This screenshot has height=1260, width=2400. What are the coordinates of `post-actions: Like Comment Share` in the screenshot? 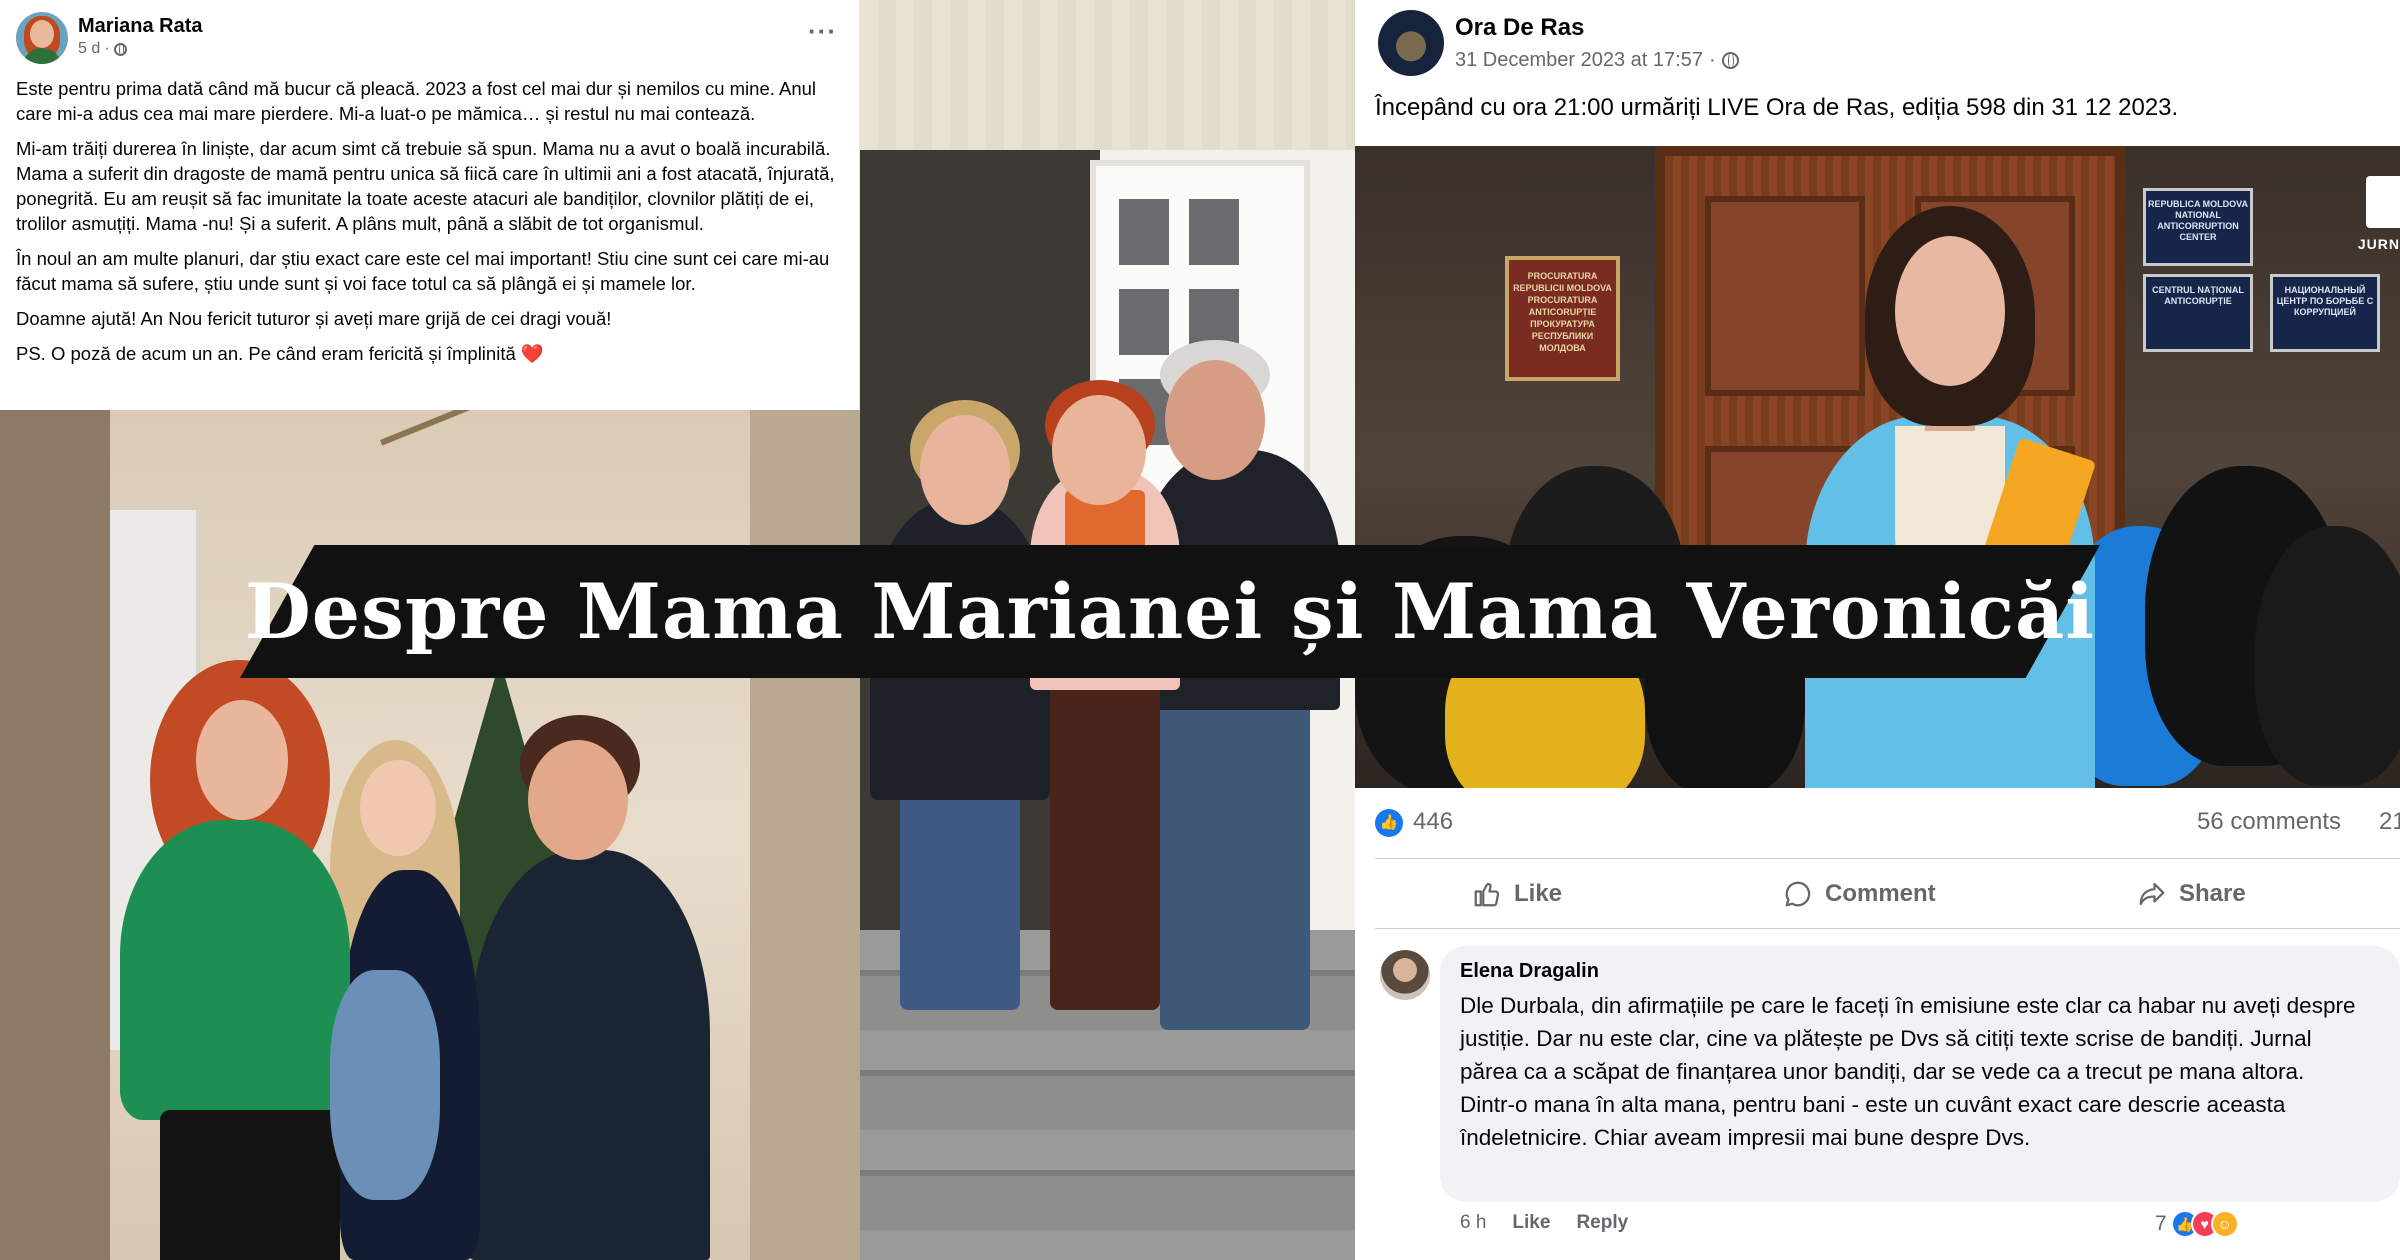 It's located at (1887, 894).